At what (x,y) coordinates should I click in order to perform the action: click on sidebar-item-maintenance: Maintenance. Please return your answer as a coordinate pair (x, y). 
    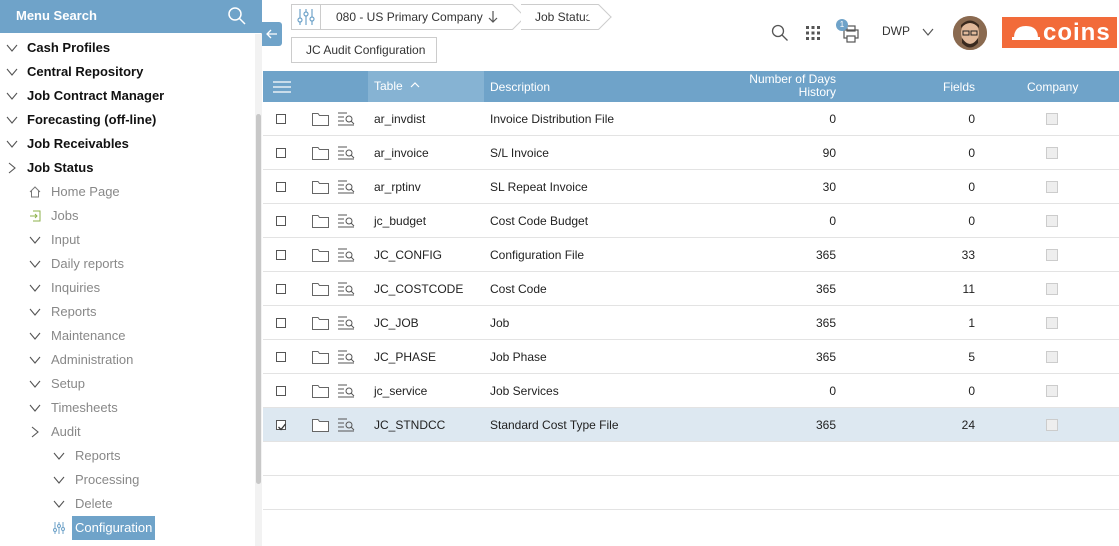
    Looking at the image, I should click on (126, 336).